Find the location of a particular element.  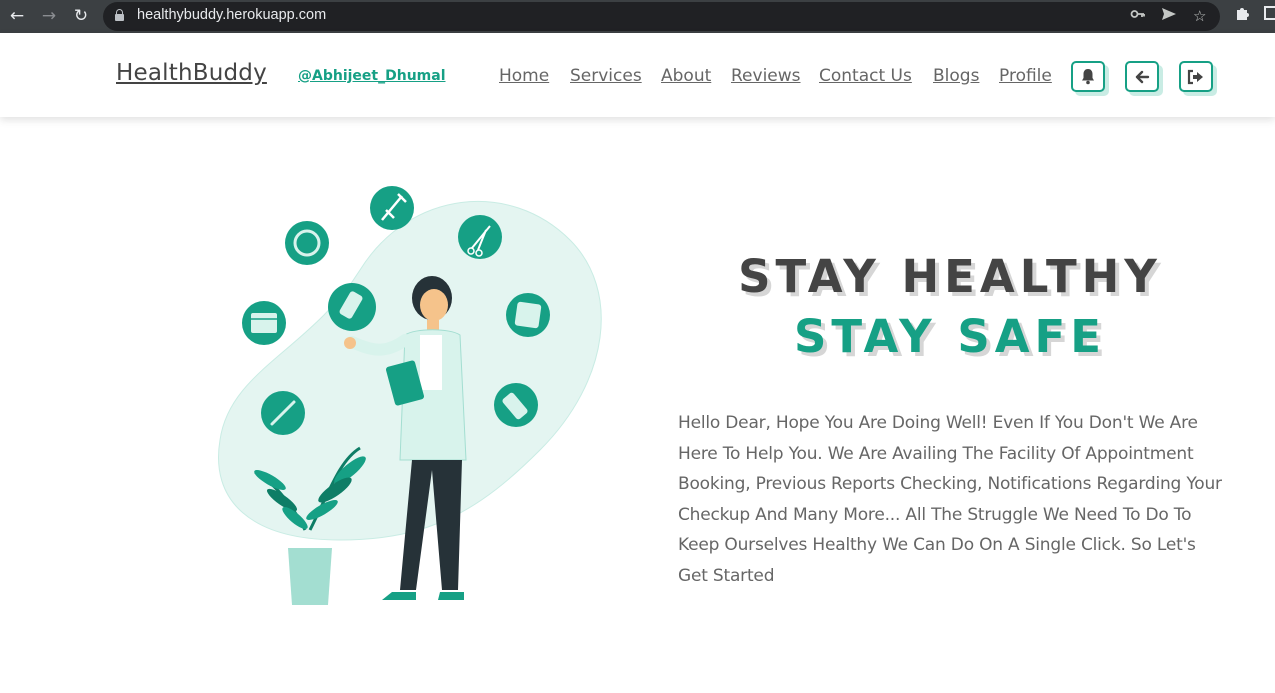

back-arrow-icon: ← is located at coordinates (17, 16).